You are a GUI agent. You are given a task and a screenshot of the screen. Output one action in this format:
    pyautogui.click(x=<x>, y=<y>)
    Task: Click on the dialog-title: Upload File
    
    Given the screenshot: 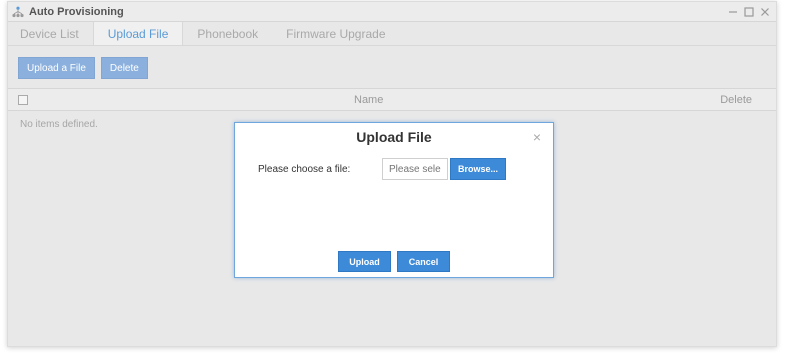 What is the action you would take?
    pyautogui.click(x=394, y=137)
    